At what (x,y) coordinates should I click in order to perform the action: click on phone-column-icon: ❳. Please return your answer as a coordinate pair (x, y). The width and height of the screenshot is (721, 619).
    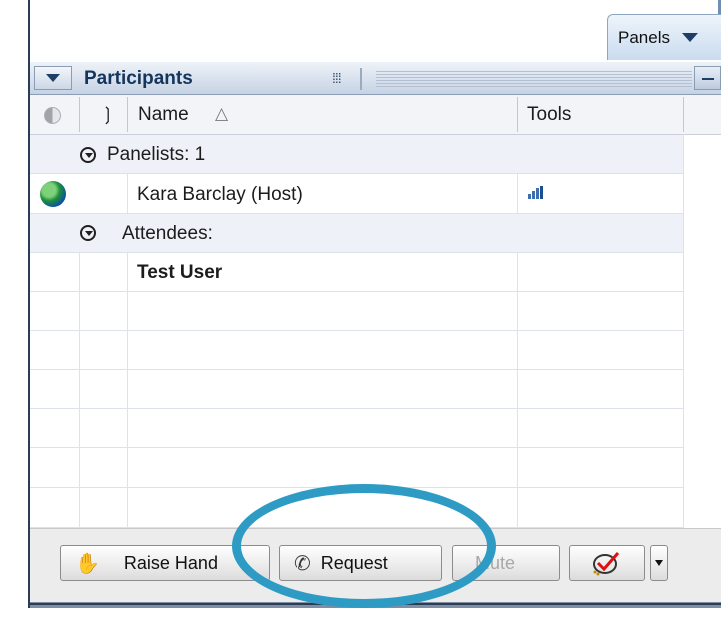
    Looking at the image, I should click on (107, 114).